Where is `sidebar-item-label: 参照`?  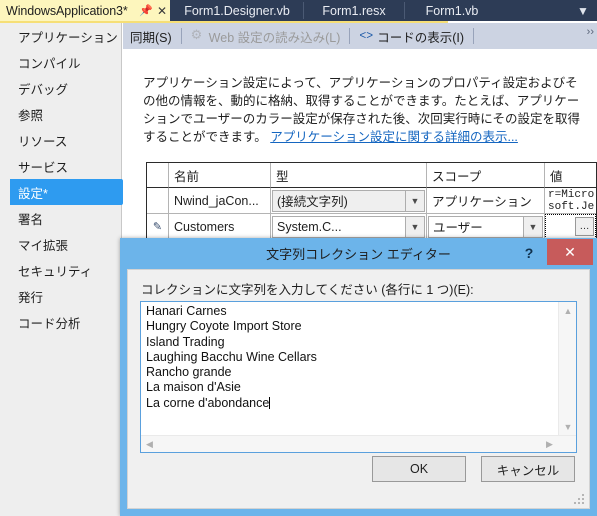 sidebar-item-label: 参照 is located at coordinates (31, 115).